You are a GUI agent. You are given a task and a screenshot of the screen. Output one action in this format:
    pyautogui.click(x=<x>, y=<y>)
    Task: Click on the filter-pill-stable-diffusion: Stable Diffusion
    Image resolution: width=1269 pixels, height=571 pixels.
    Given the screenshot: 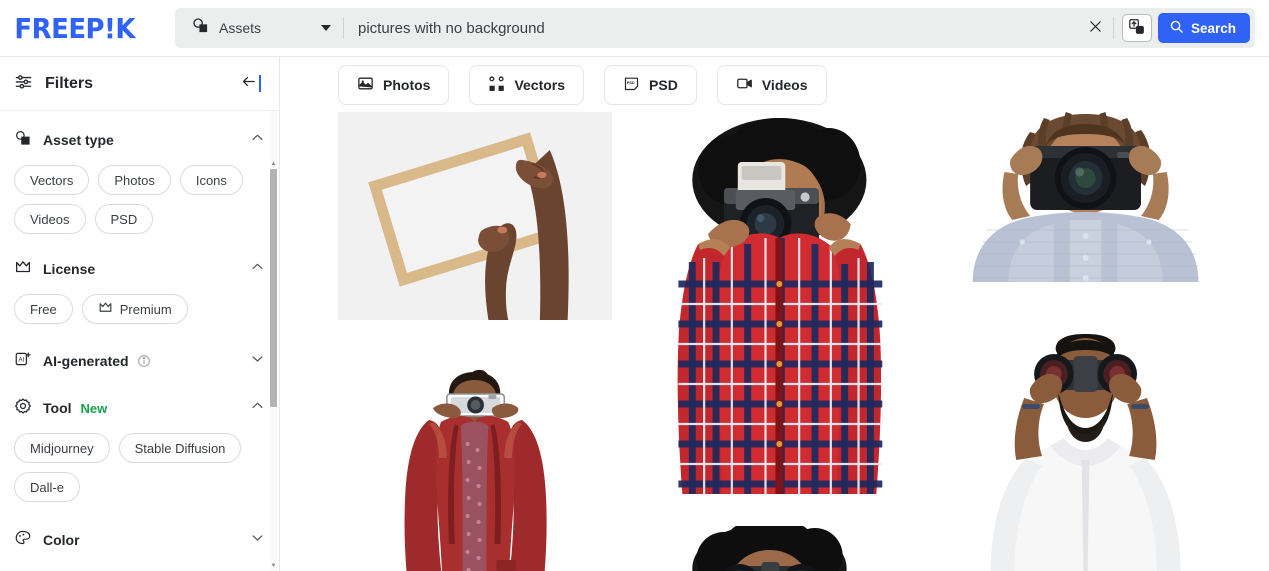 What is the action you would take?
    pyautogui.click(x=180, y=448)
    